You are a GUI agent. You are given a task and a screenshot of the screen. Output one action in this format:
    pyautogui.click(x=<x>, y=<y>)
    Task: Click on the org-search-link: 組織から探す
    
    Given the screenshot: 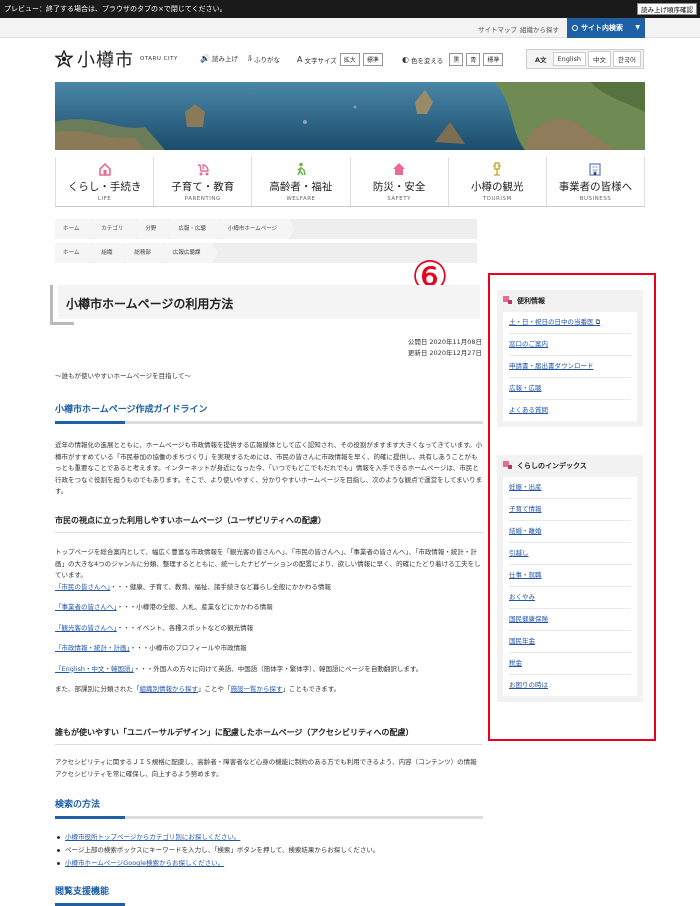 What is the action you would take?
    pyautogui.click(x=539, y=29)
    